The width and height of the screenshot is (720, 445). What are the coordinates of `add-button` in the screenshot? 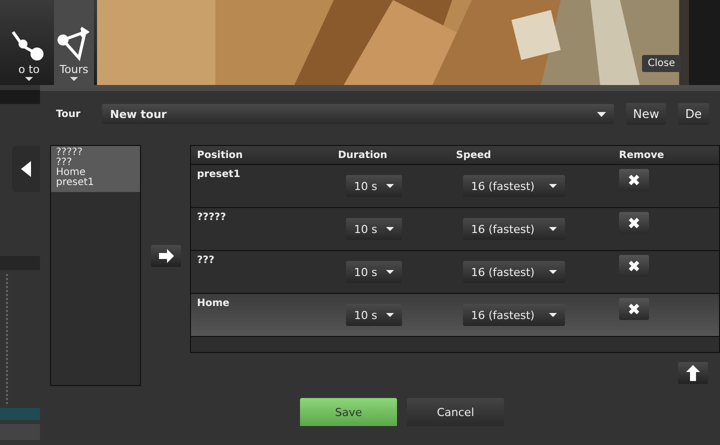 It's located at (165, 255).